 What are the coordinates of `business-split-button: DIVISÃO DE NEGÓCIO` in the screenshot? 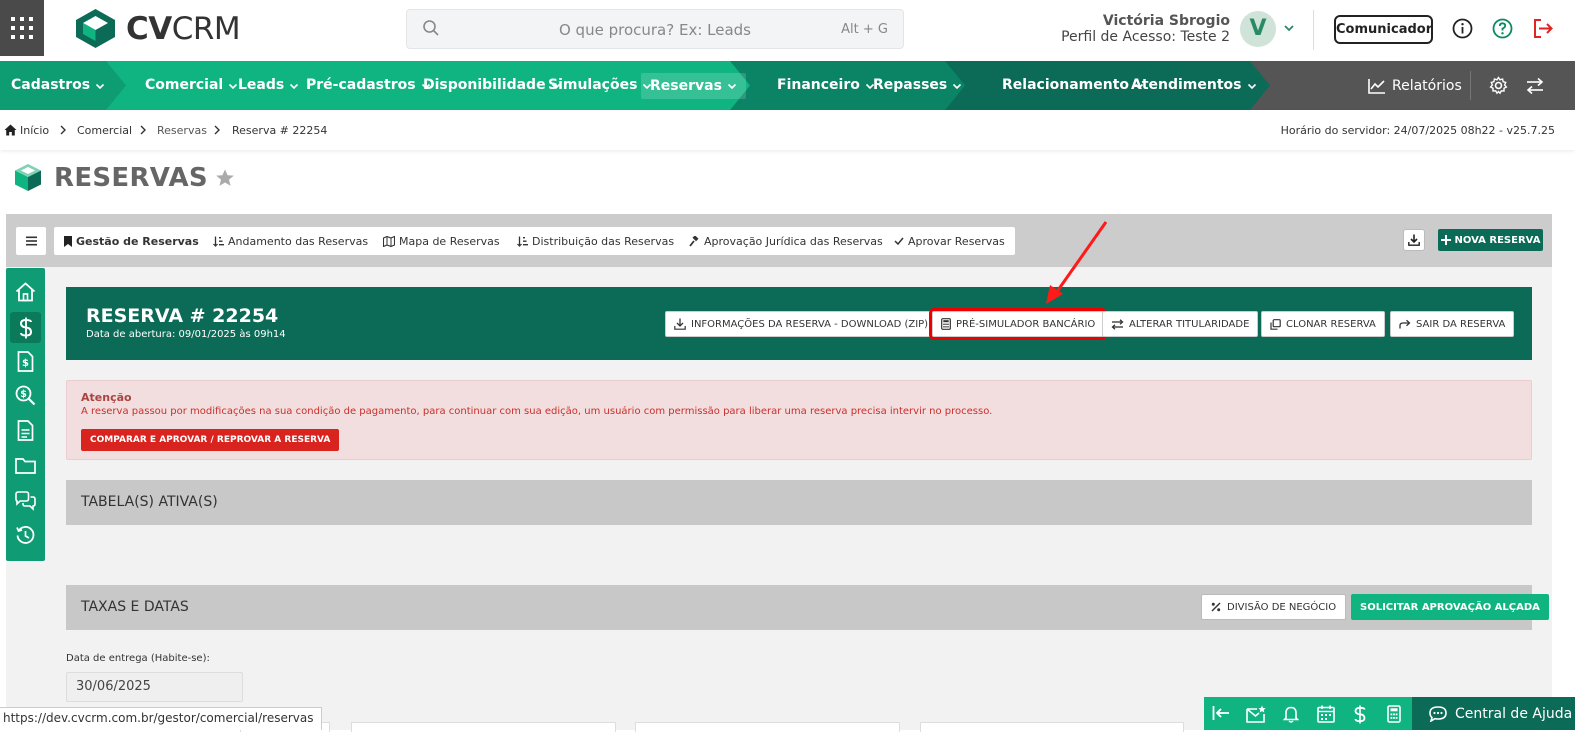 It's located at (1274, 607).